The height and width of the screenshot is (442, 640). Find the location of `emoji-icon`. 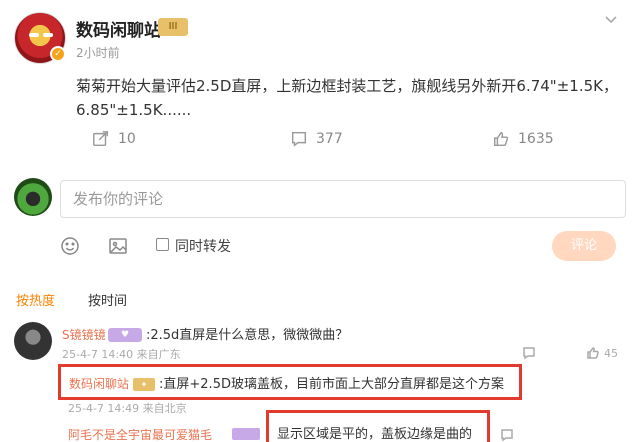

emoji-icon is located at coordinates (70, 246).